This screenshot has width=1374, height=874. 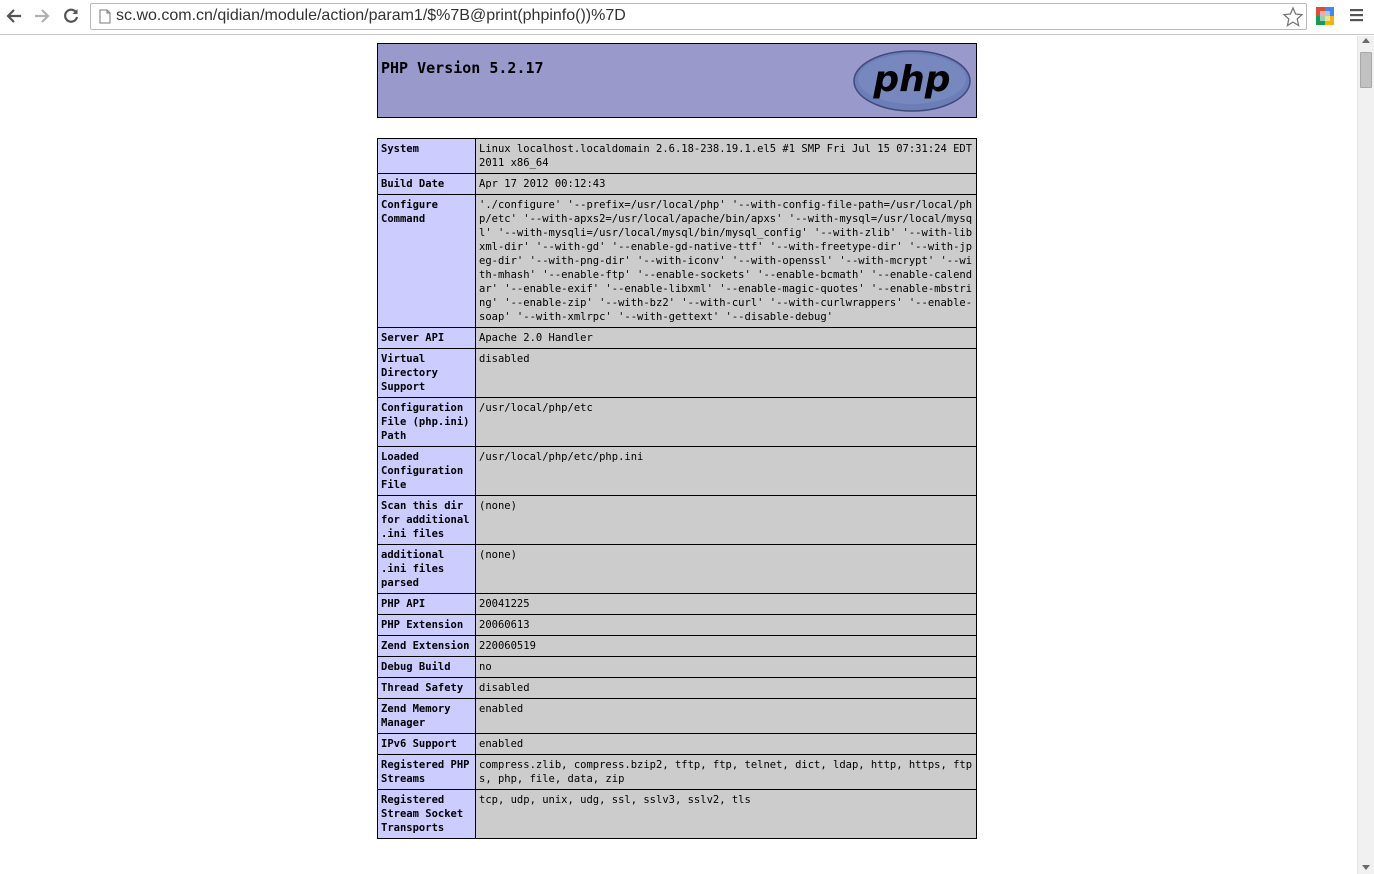 What do you see at coordinates (426, 716) in the screenshot?
I see `row-label: Zend Memory Manager` at bounding box center [426, 716].